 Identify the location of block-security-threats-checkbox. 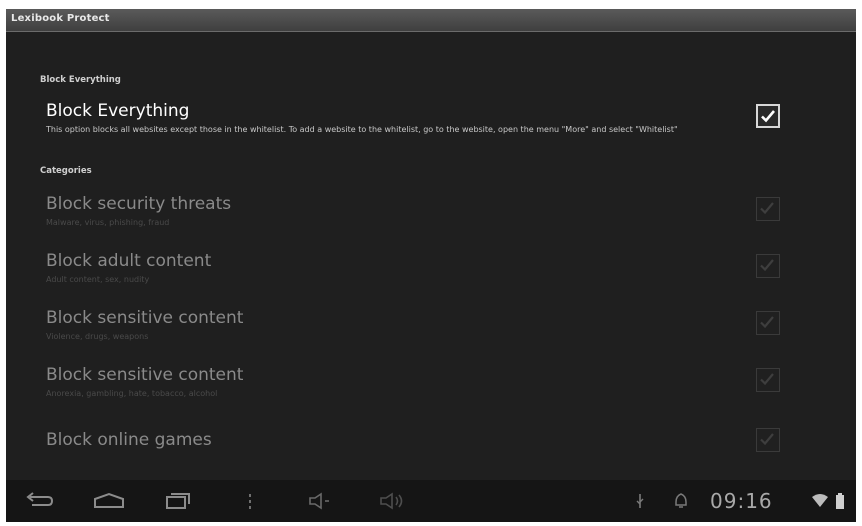
(768, 209).